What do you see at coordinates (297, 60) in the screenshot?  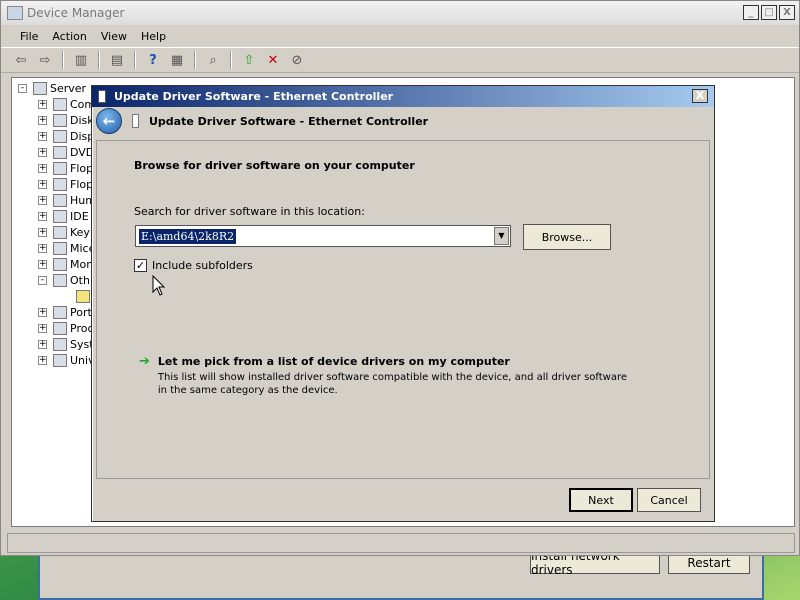 I see `disable-icon: ⊘` at bounding box center [297, 60].